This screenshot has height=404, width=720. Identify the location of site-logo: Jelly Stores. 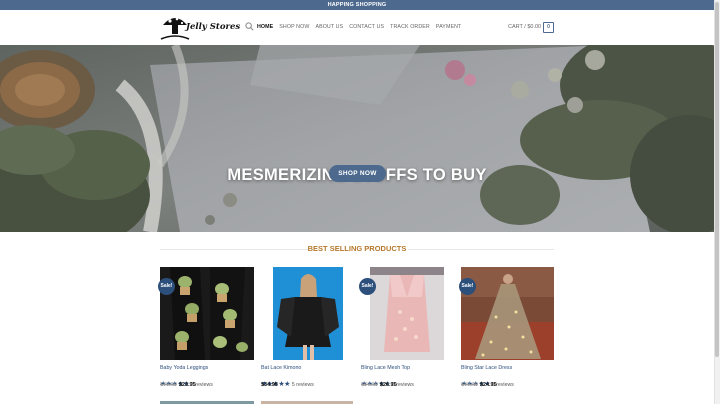
(200, 28).